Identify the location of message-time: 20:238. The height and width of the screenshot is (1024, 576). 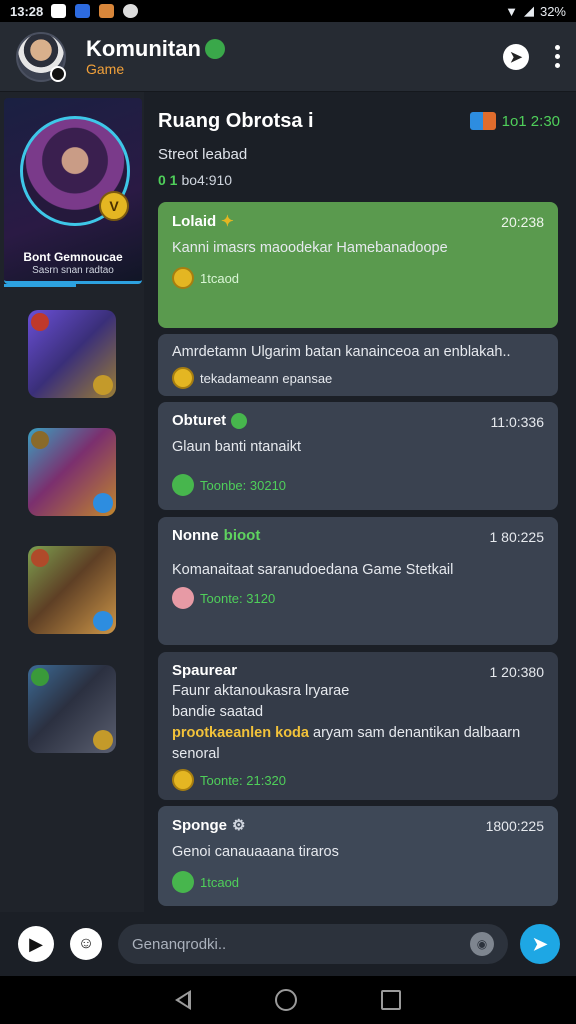
(522, 222).